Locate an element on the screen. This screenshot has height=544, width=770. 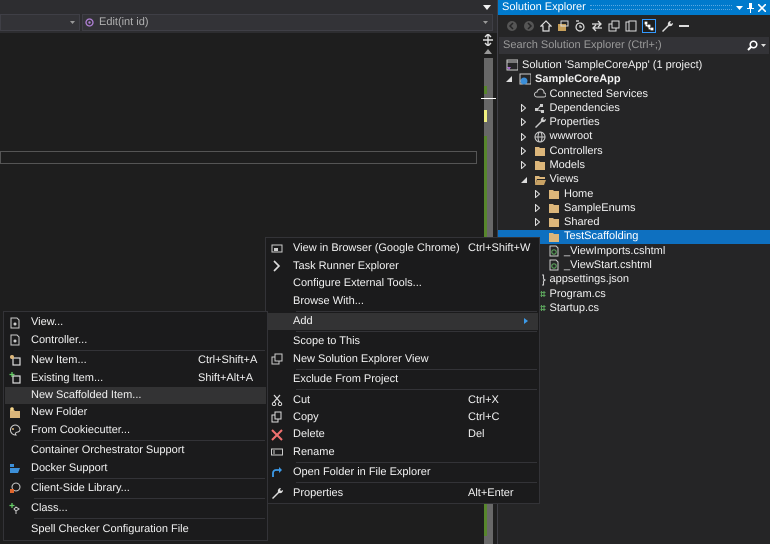
menu-item-label: Copy is located at coordinates (306, 417).